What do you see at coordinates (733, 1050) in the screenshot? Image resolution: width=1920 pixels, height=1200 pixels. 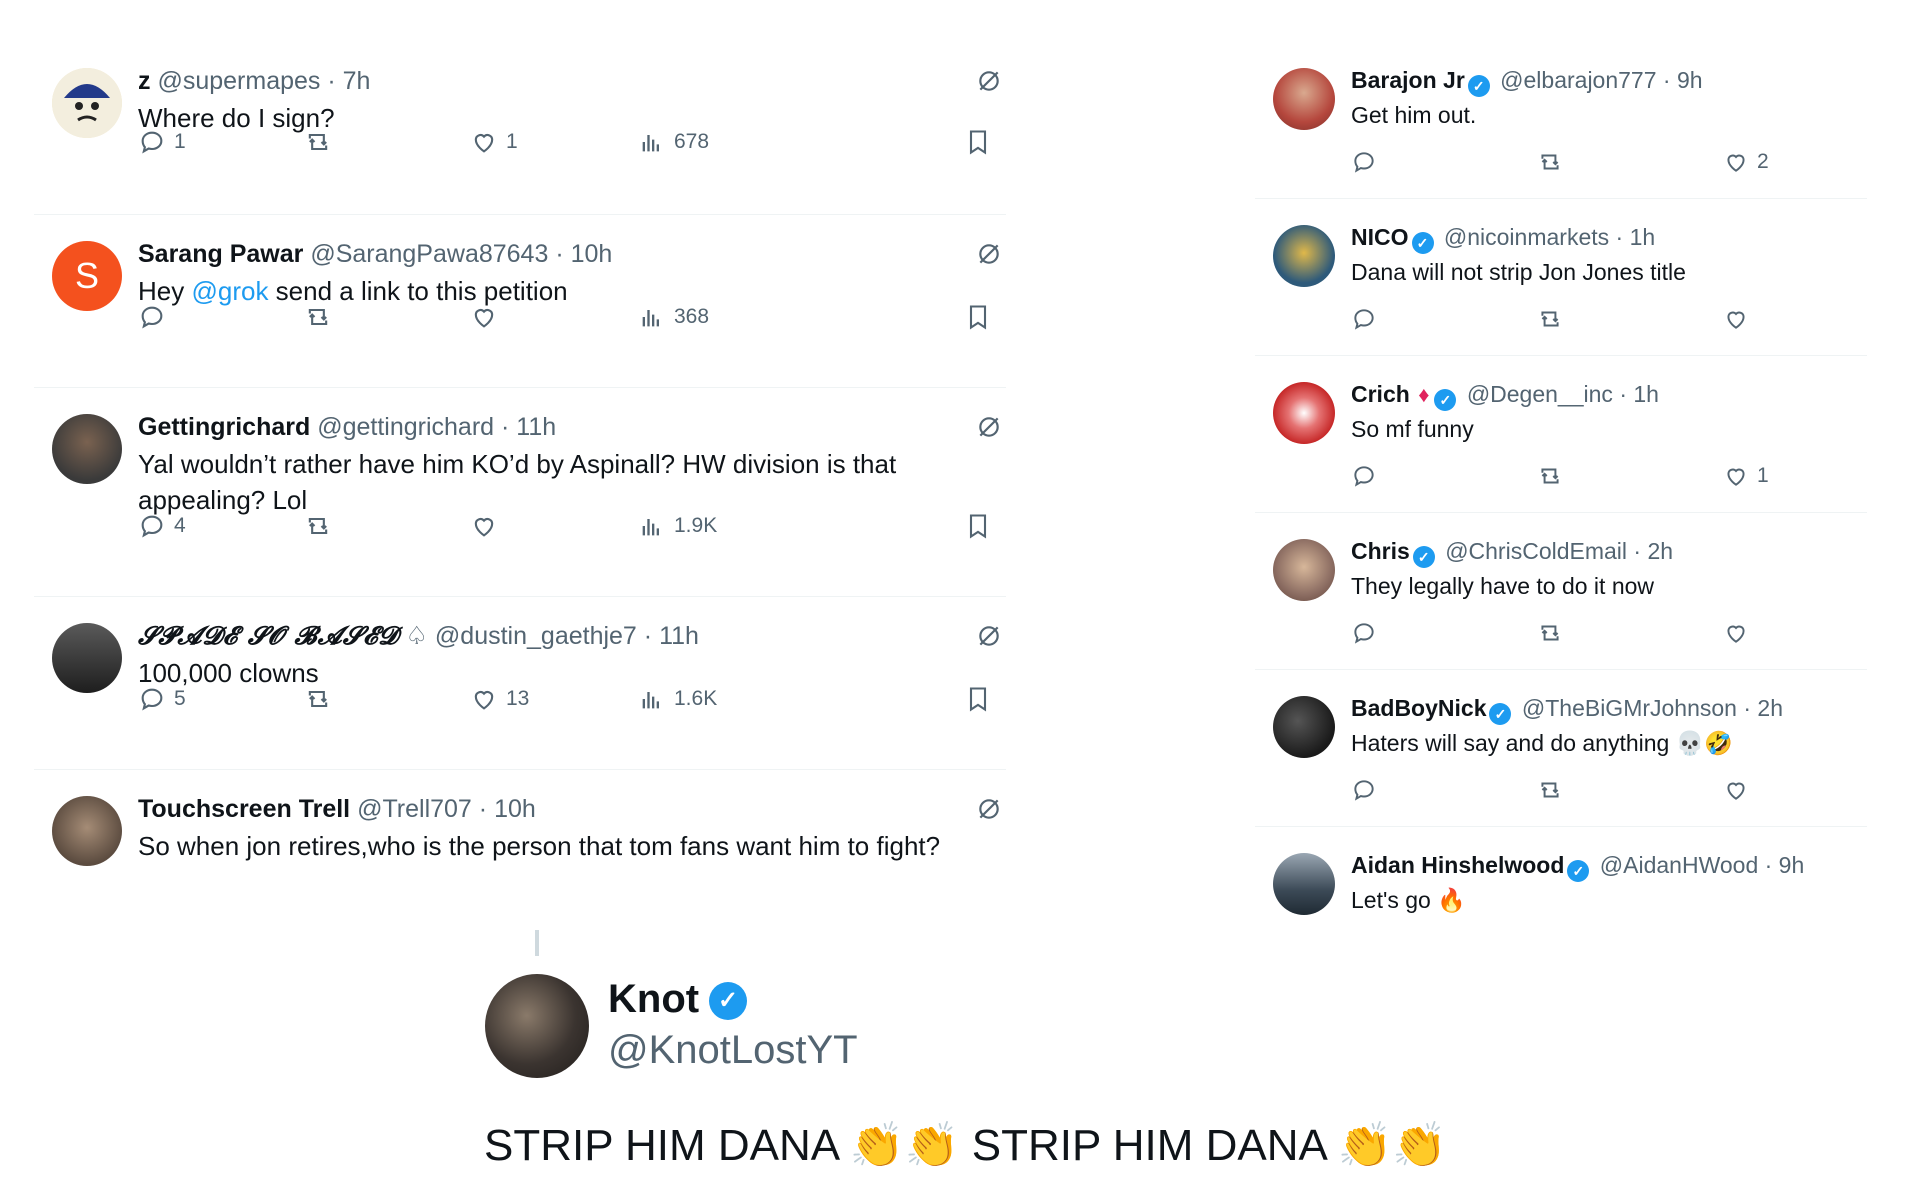 I see `user-handle: @KnotLostYT` at bounding box center [733, 1050].